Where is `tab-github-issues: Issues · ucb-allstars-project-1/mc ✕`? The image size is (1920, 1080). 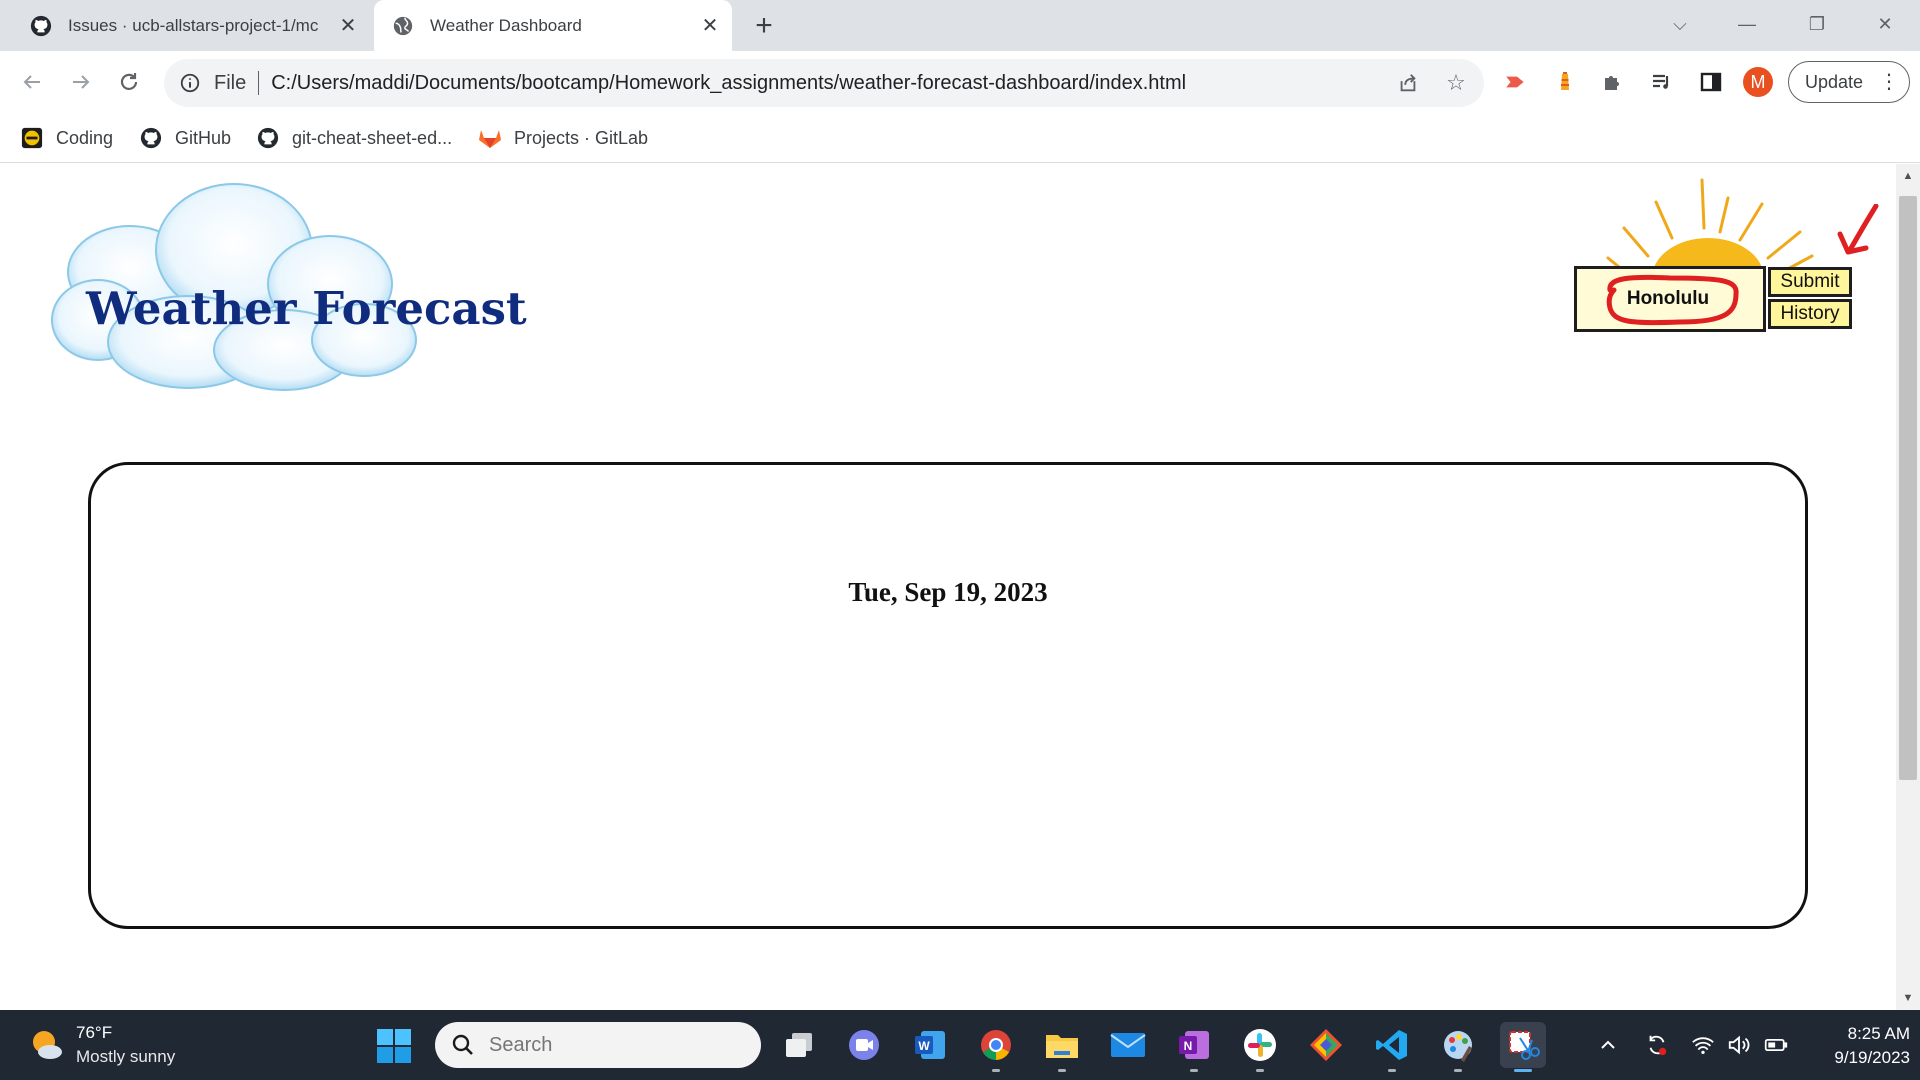
tab-github-issues: Issues · ucb-allstars-project-1/mc ✕ is located at coordinates (191, 25).